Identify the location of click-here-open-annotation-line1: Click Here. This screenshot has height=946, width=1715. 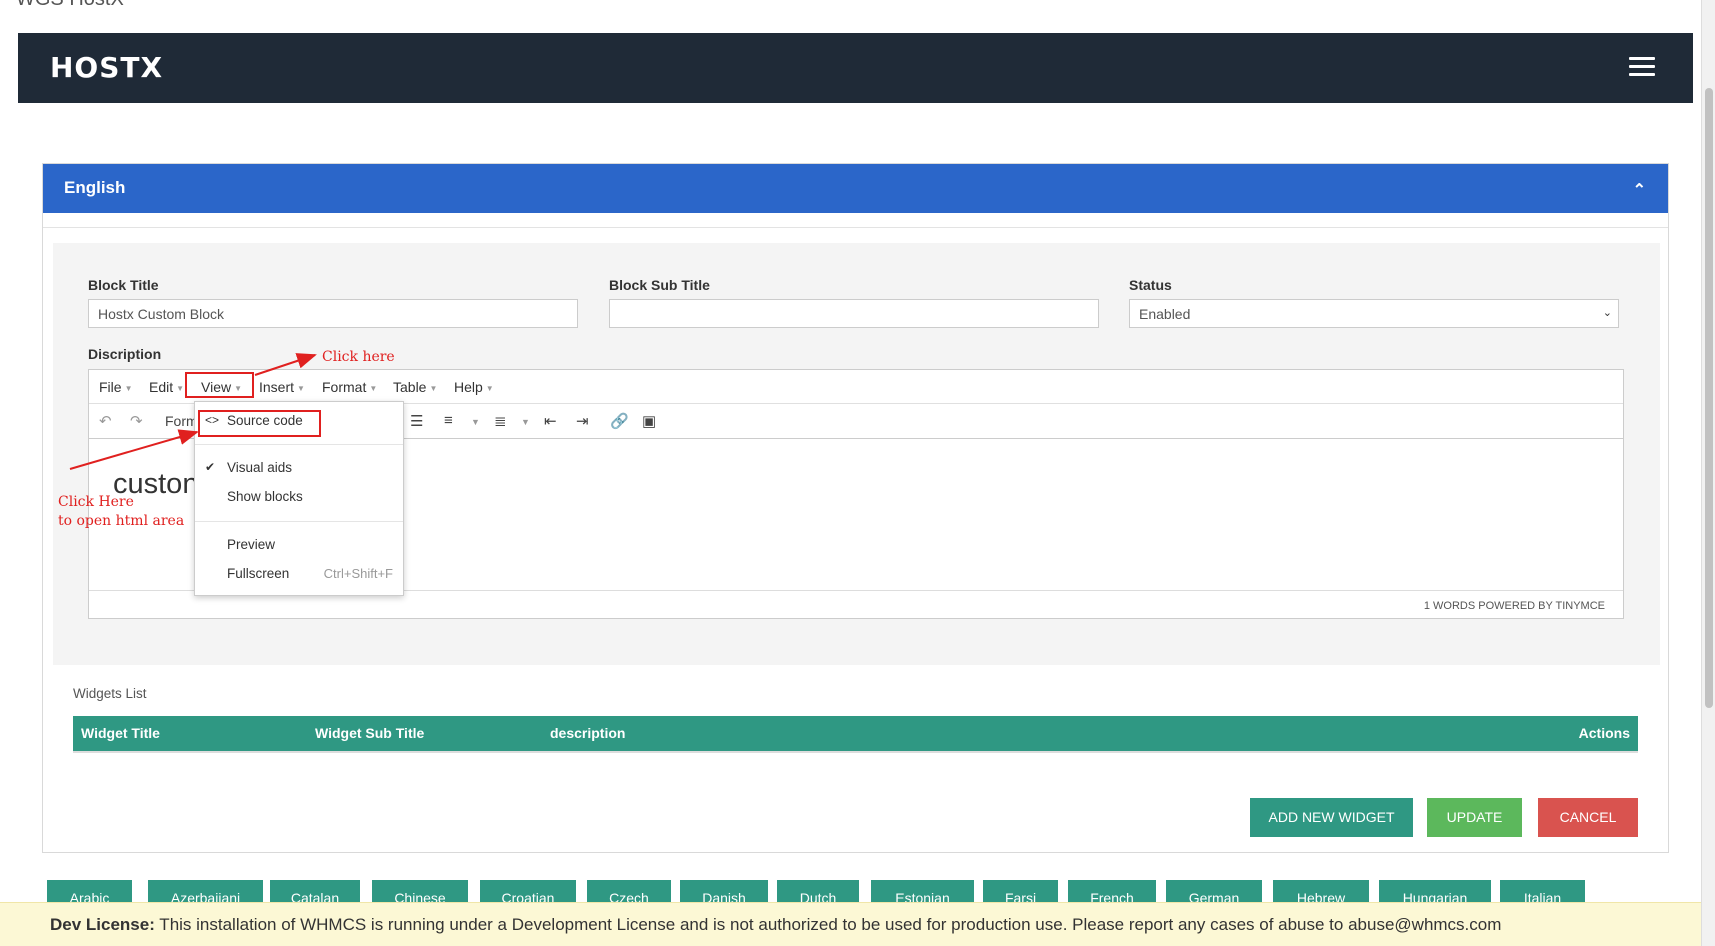
(96, 502).